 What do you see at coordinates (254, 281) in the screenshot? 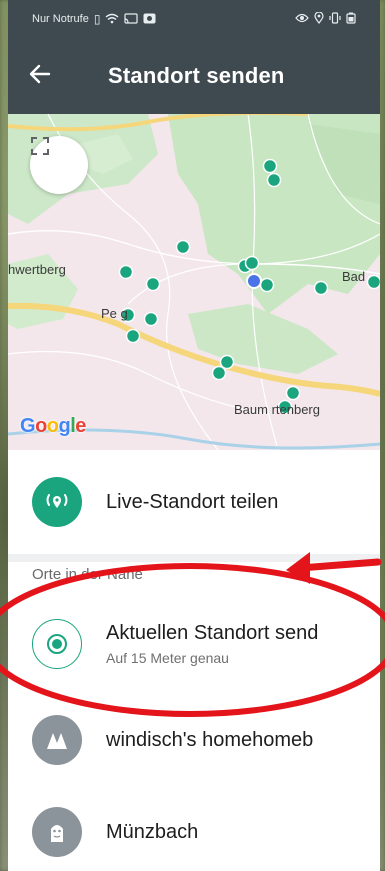
I see `current-location-dot` at bounding box center [254, 281].